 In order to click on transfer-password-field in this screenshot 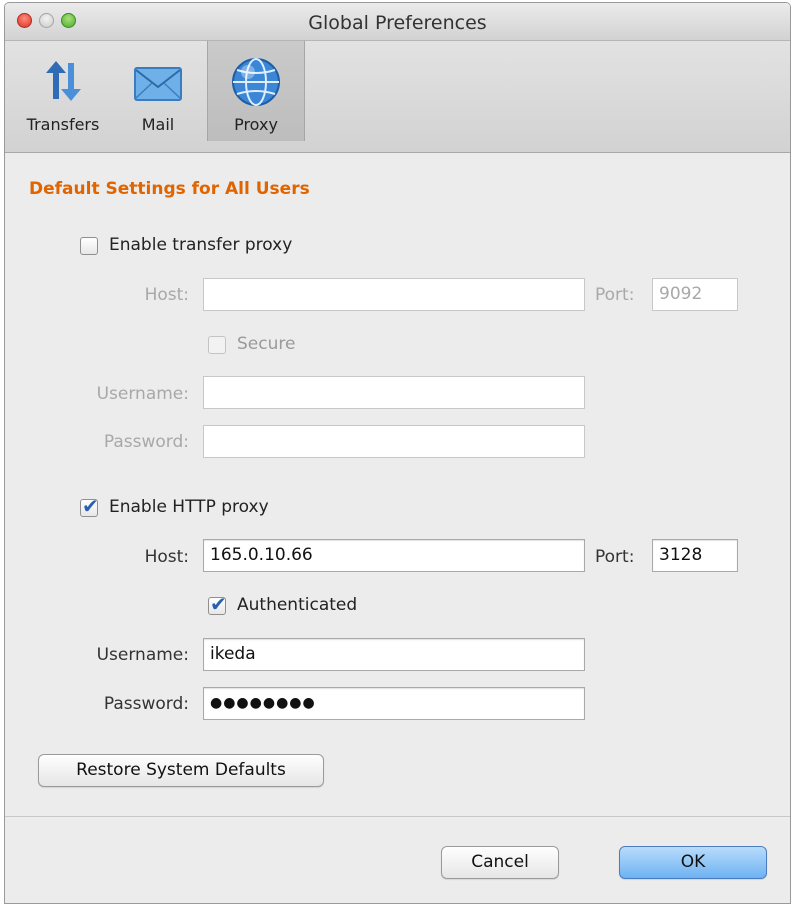, I will do `click(394, 441)`.